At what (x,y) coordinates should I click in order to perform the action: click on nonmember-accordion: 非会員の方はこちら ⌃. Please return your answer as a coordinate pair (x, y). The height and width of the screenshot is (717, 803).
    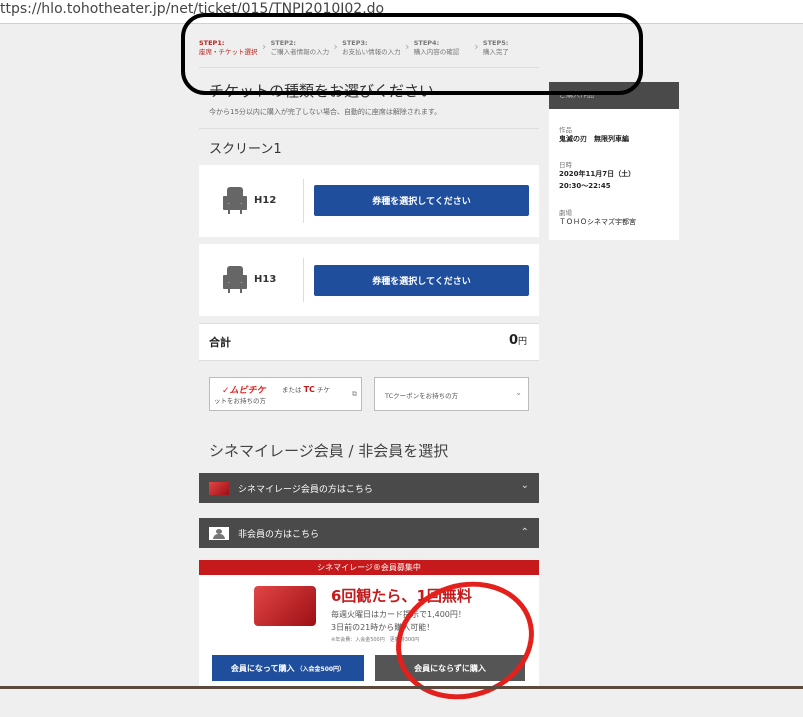
    Looking at the image, I should click on (369, 533).